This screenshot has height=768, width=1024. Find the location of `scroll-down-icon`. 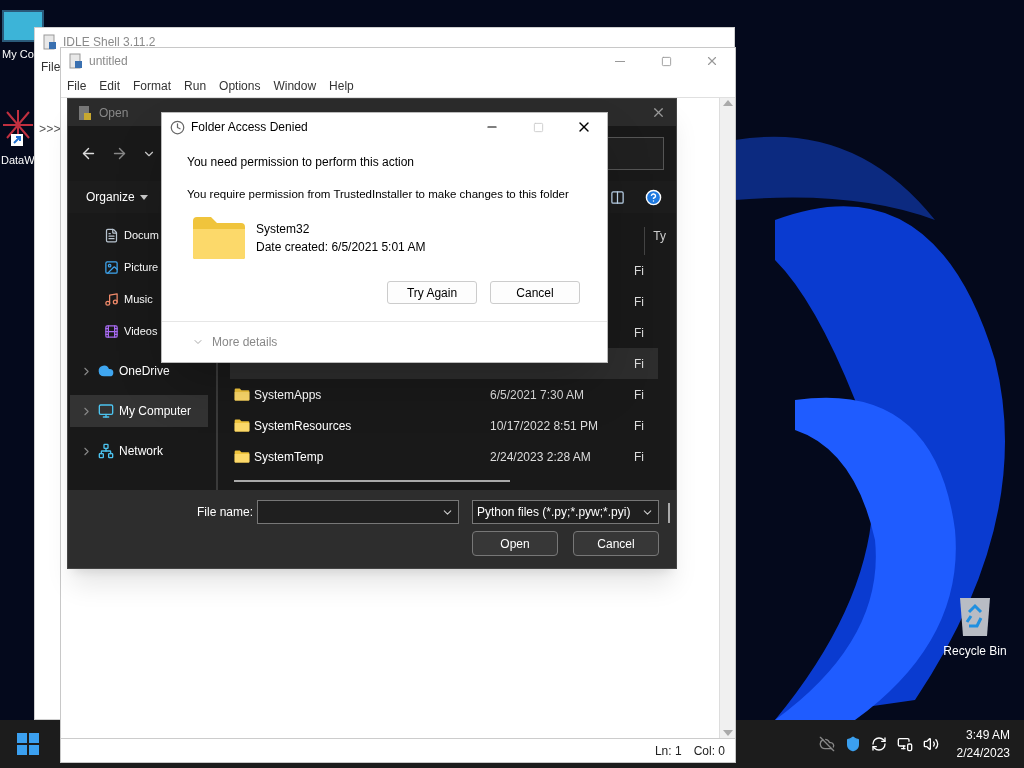

scroll-down-icon is located at coordinates (727, 733).